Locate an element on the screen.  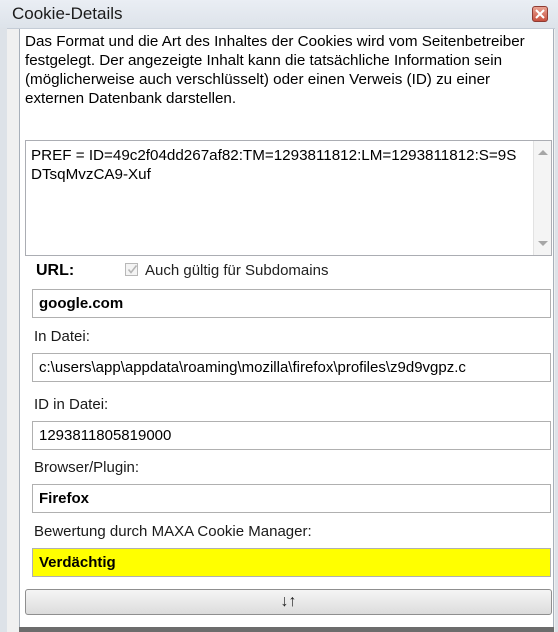
window-title: Cookie-Details is located at coordinates (67, 13).